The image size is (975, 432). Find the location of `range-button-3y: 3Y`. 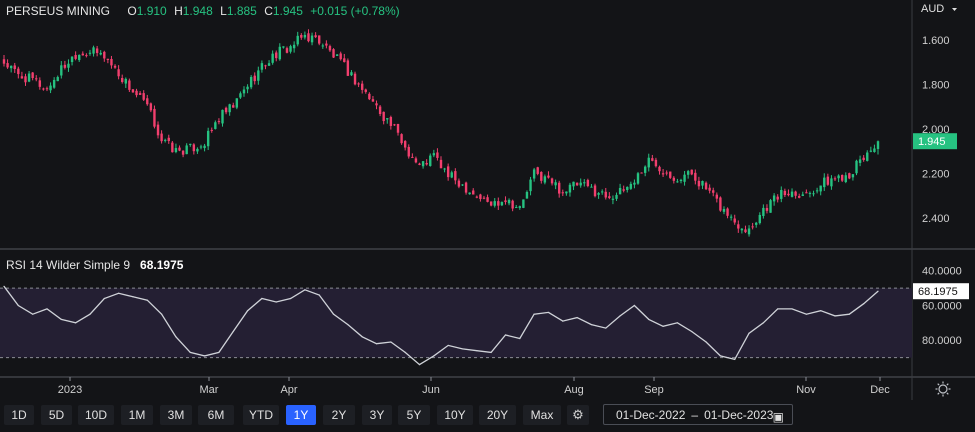

range-button-3y: 3Y is located at coordinates (377, 415).